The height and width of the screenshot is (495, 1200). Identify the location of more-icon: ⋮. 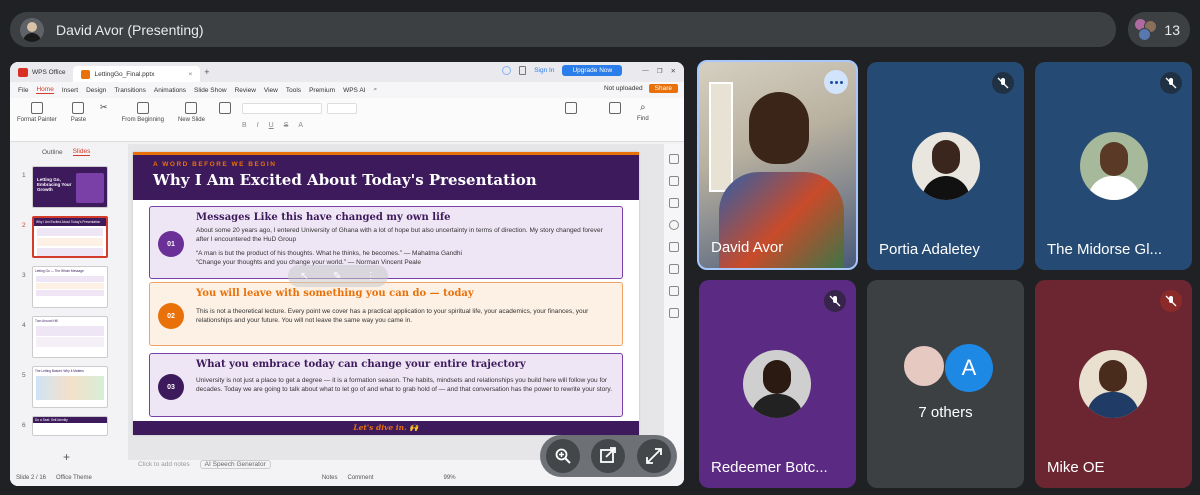
(371, 276).